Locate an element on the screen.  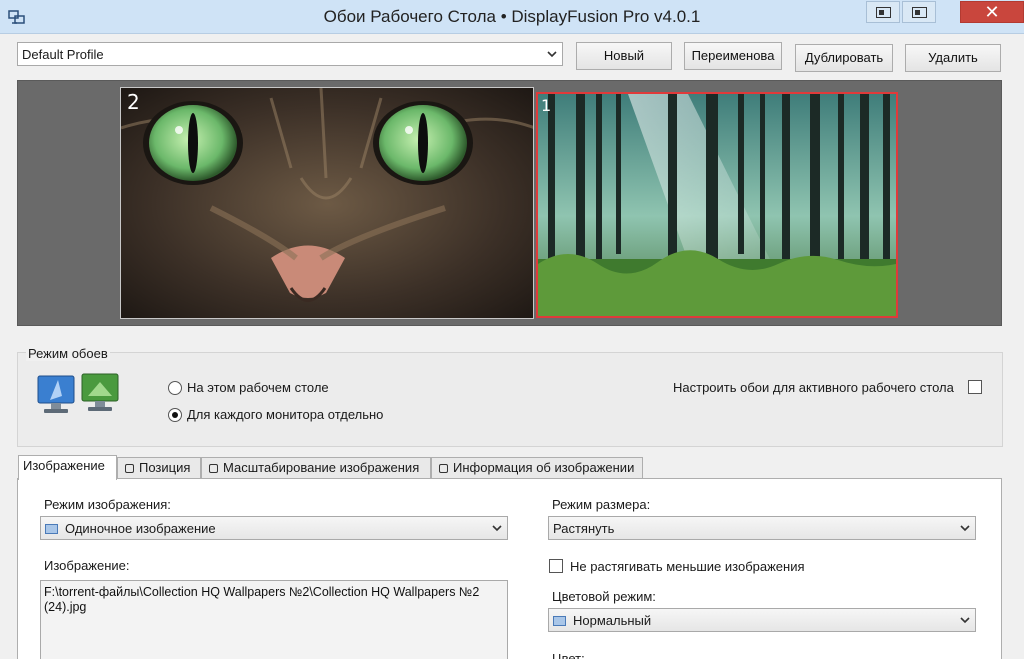
tab-scaling: Масштабирование изображения is located at coordinates (316, 468).